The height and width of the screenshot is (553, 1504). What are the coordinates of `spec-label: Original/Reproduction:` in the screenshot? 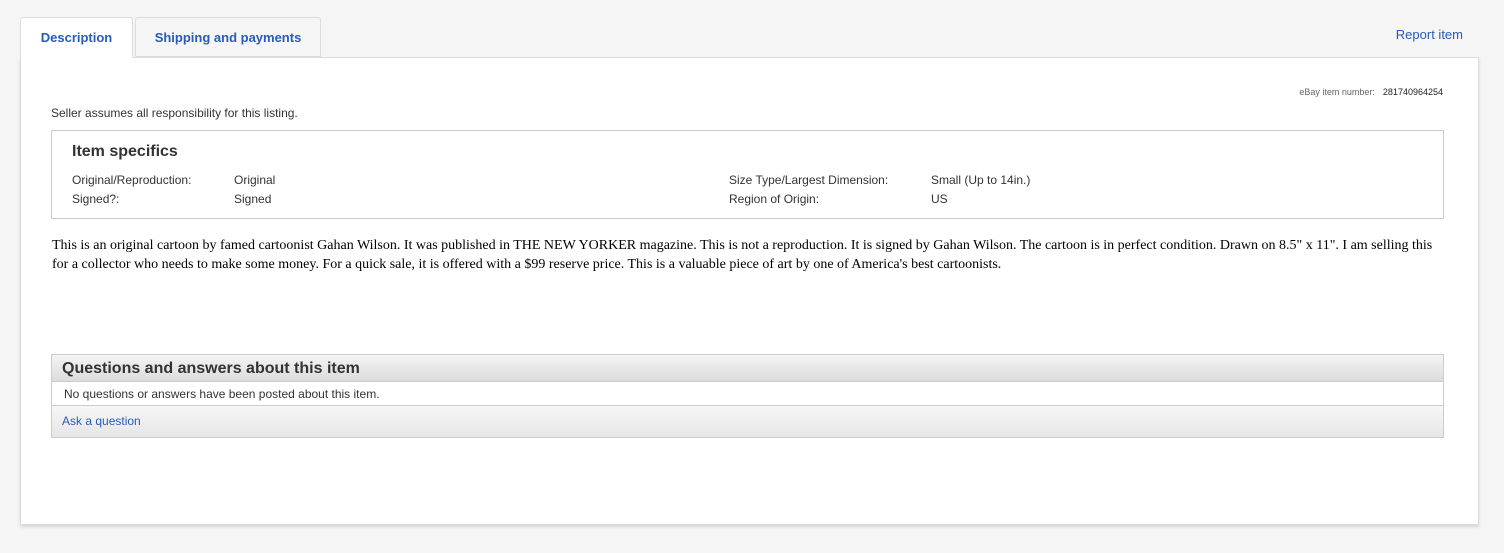 It's located at (132, 180).